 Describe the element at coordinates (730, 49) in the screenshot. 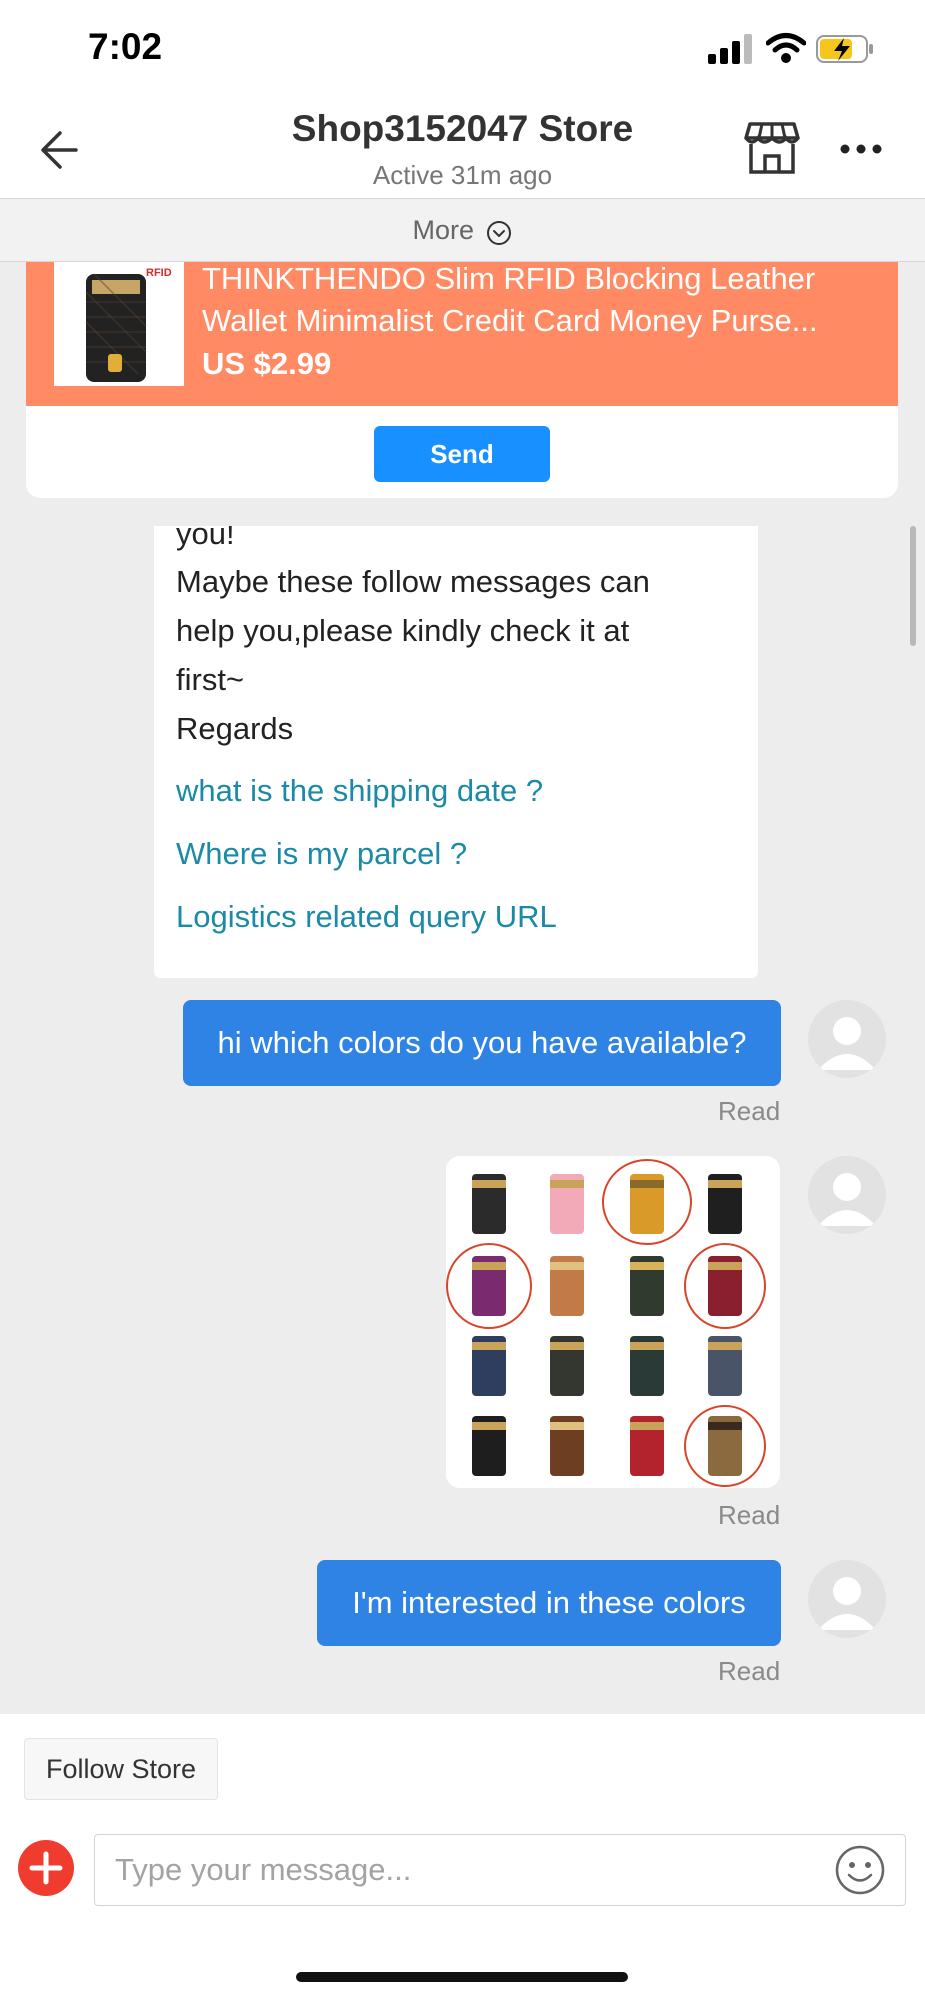

I see `cellular-signal-icon` at that location.